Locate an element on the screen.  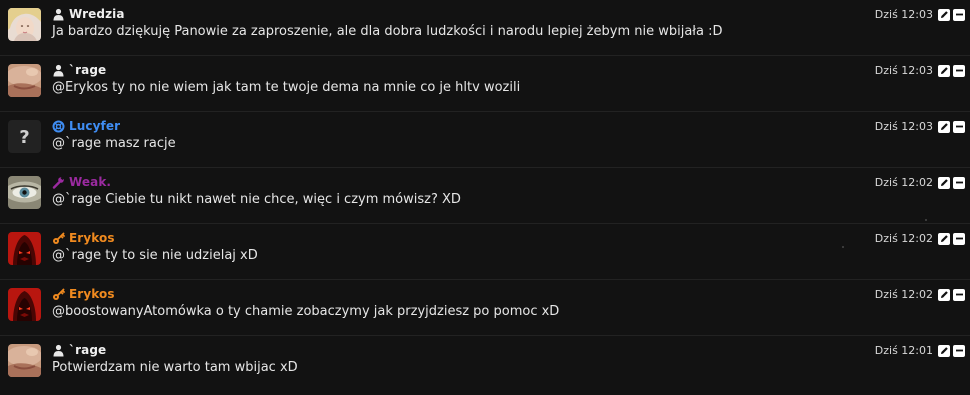
author-name: Lucyfer is located at coordinates (94, 126).